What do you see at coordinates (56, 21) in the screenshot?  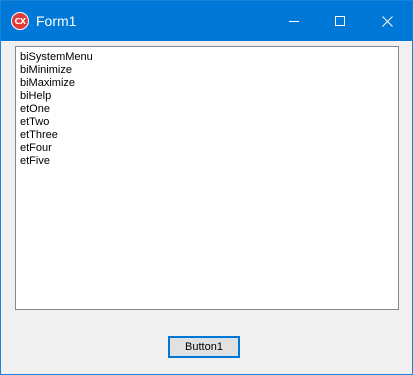 I see `window-title: Form1` at bounding box center [56, 21].